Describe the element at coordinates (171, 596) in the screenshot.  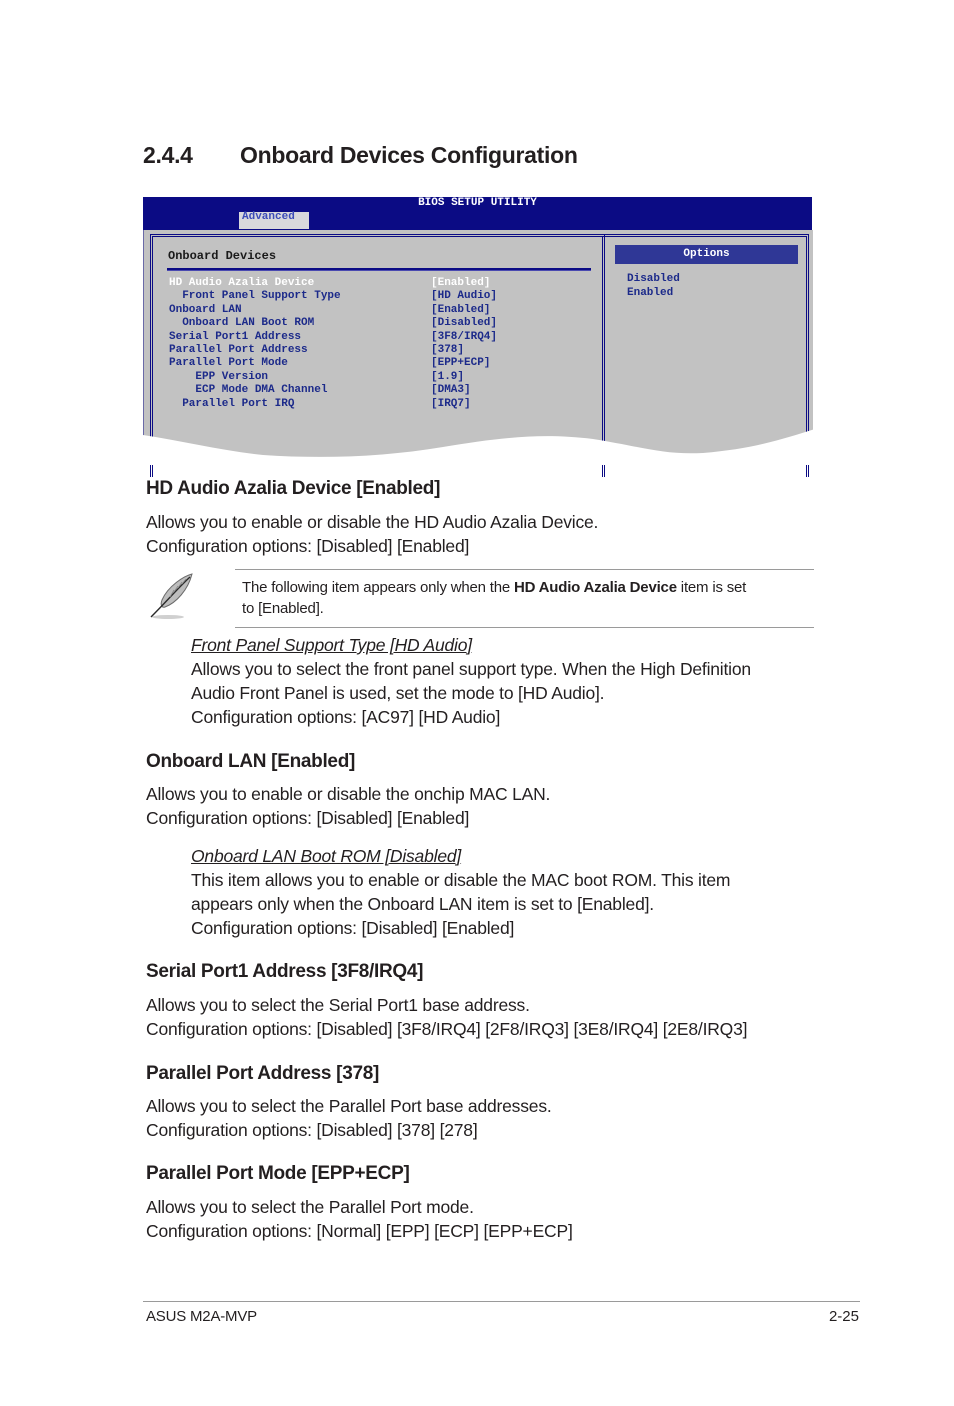
I see `feather-pen-icon` at that location.